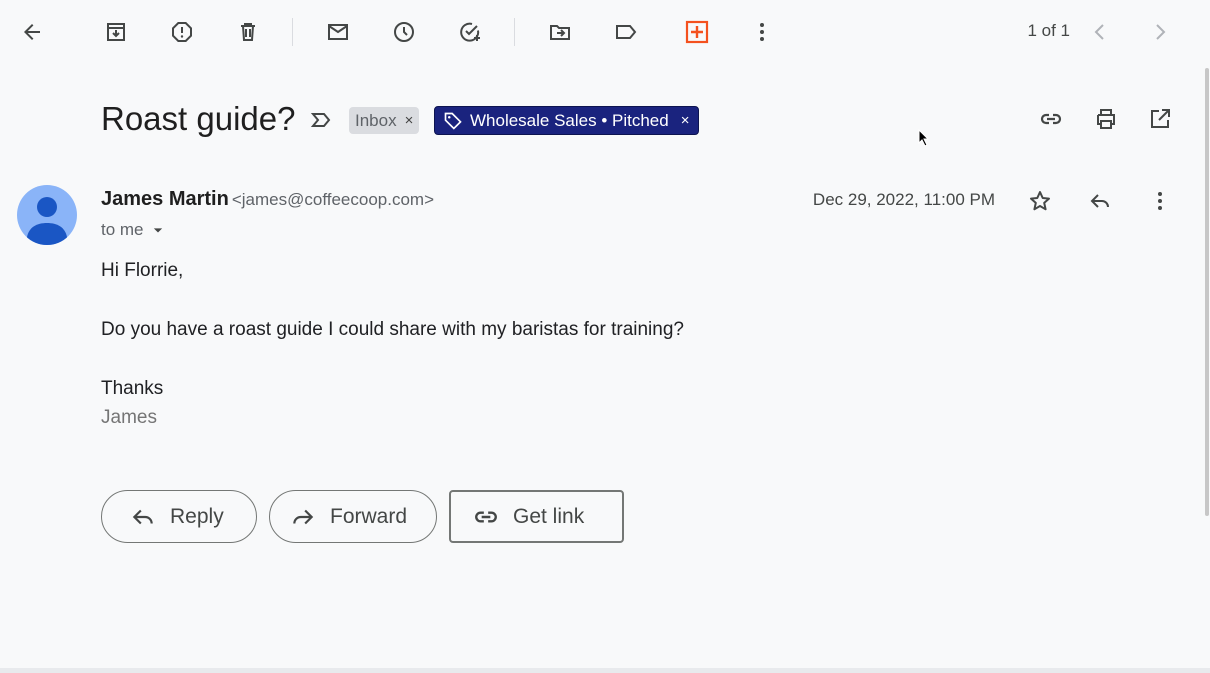 This screenshot has width=1210, height=673. I want to click on mouse-cursor-icon, so click(924, 138).